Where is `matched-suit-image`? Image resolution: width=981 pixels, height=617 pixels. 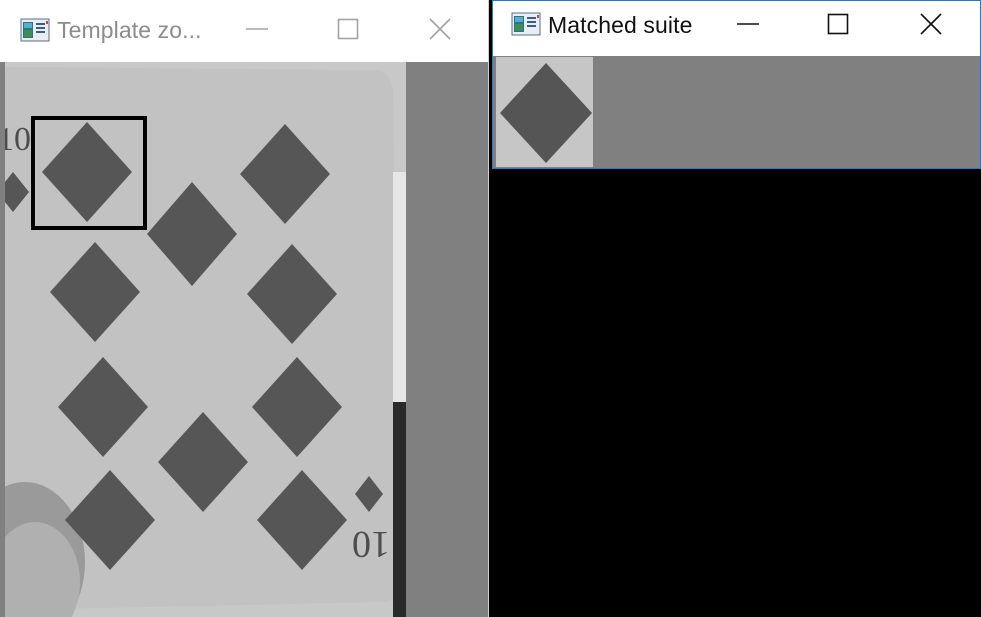
matched-suit-image is located at coordinates (544, 112).